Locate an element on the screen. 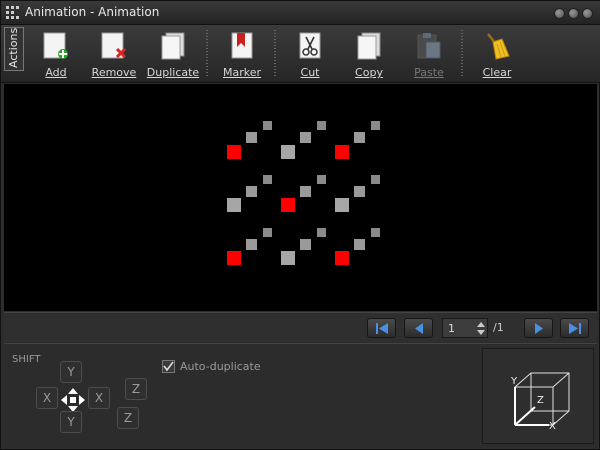  actions-tab: Actions is located at coordinates (14, 49).